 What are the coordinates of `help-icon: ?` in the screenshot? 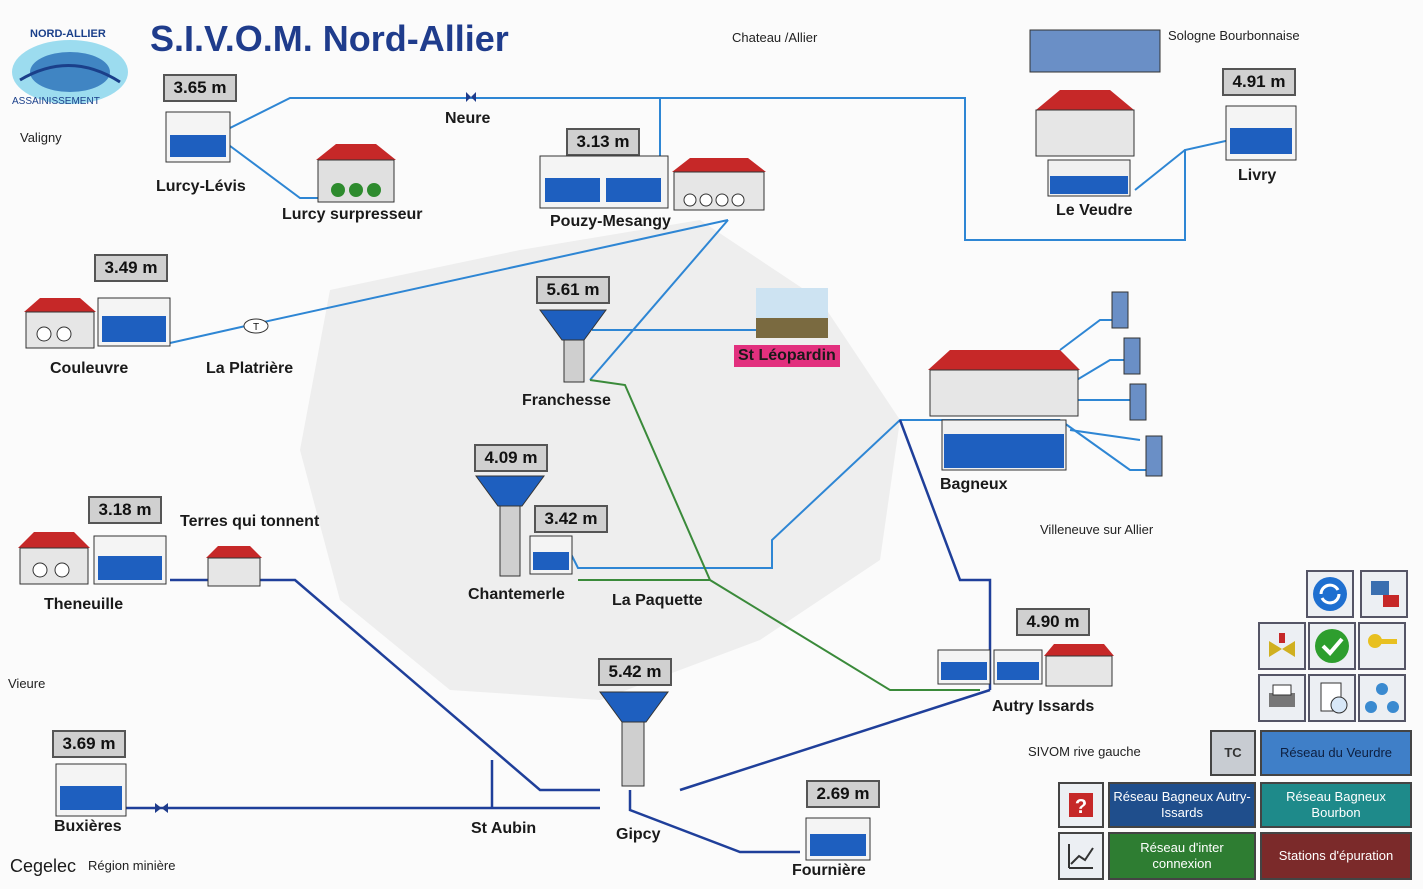 It's located at (1081, 805).